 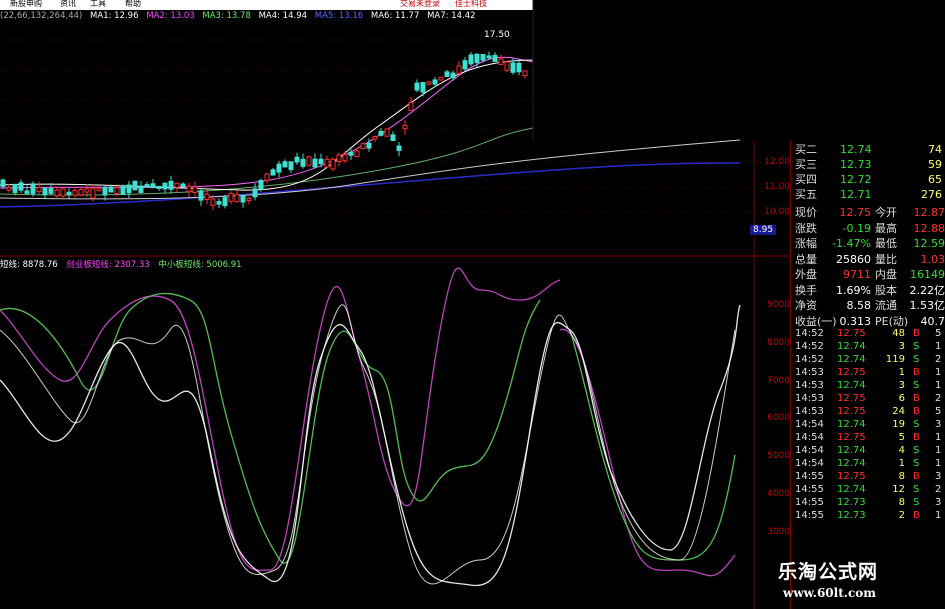 I want to click on tick-count: 5, so click(x=938, y=411).